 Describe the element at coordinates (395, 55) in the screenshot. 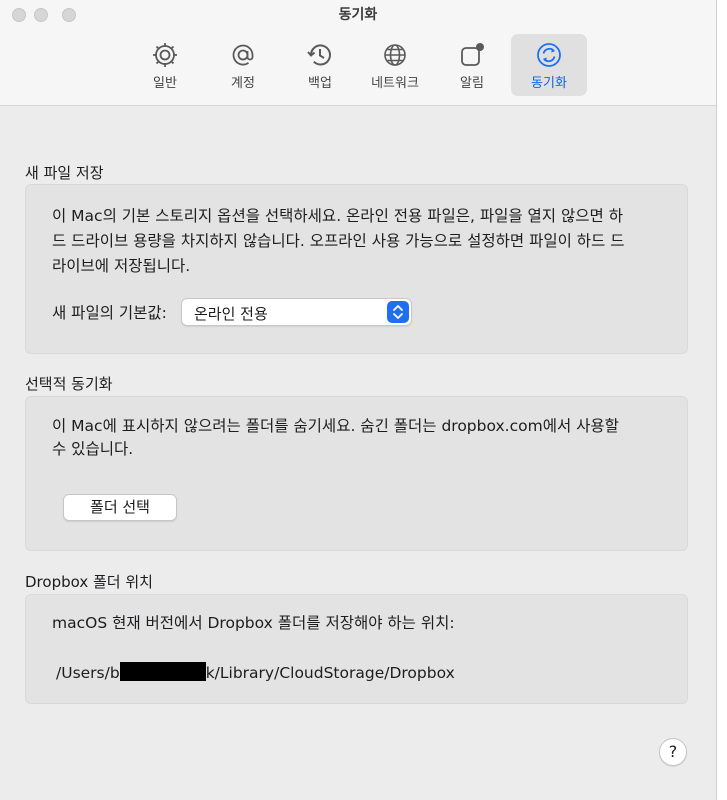

I see `globe-icon` at that location.